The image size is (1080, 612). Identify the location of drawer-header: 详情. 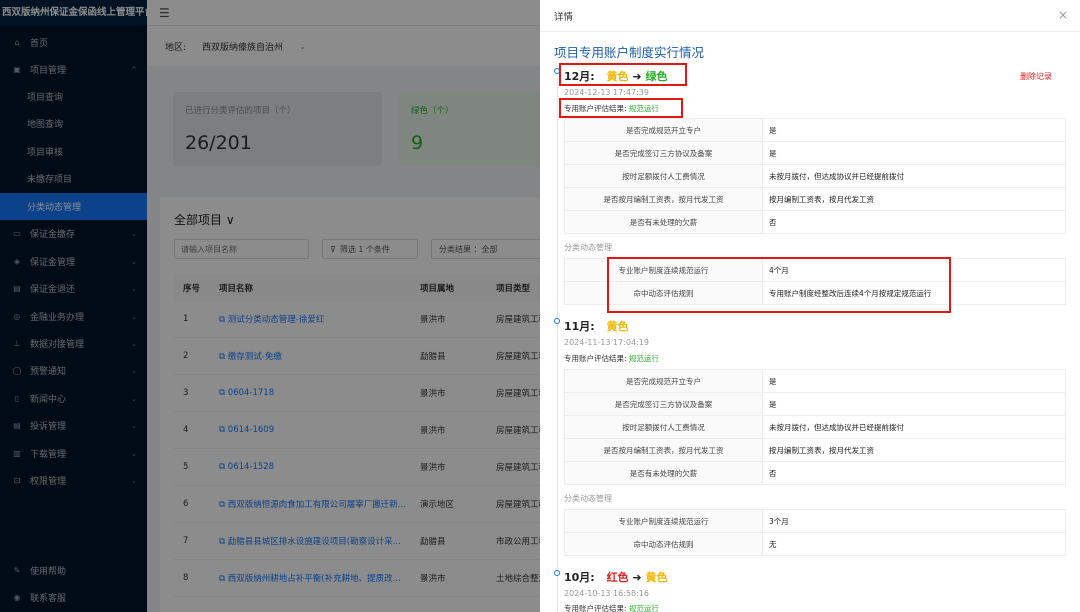
(810, 16).